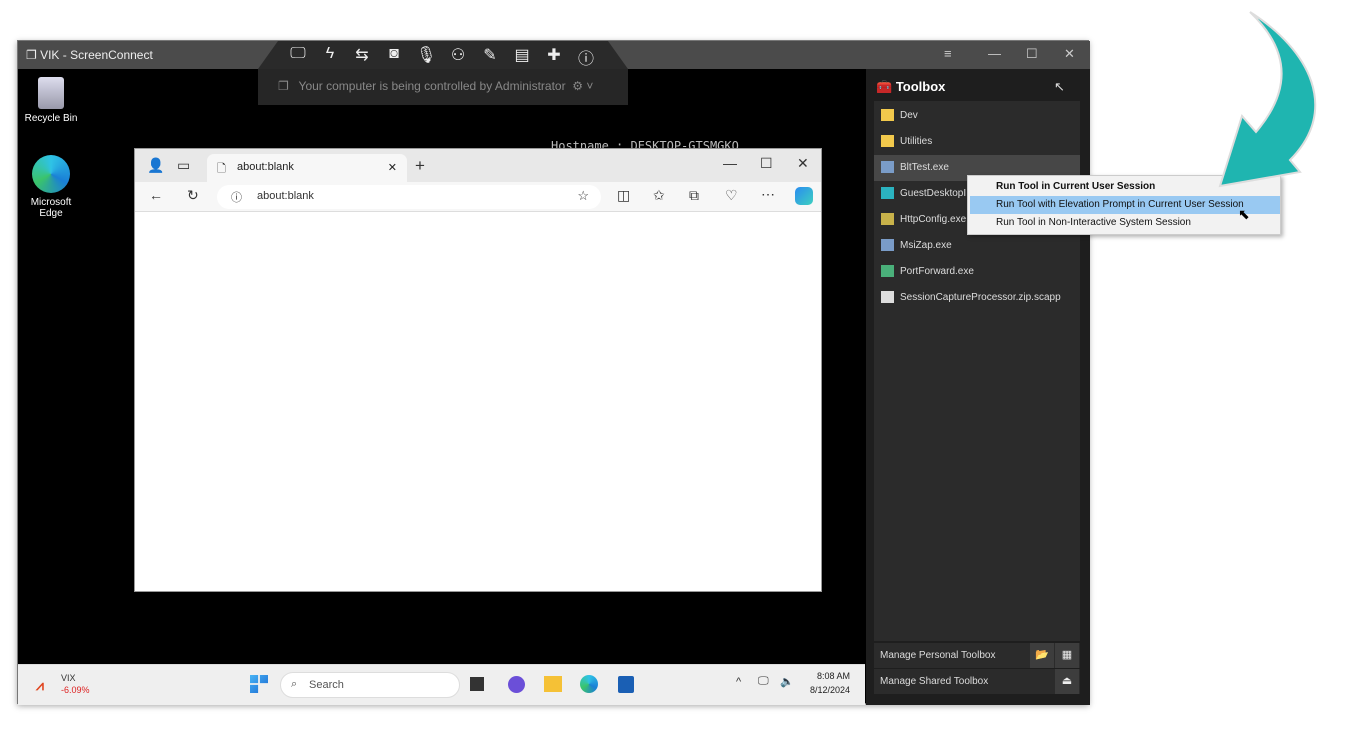  What do you see at coordinates (516, 684) in the screenshot?
I see `teams-icon` at bounding box center [516, 684].